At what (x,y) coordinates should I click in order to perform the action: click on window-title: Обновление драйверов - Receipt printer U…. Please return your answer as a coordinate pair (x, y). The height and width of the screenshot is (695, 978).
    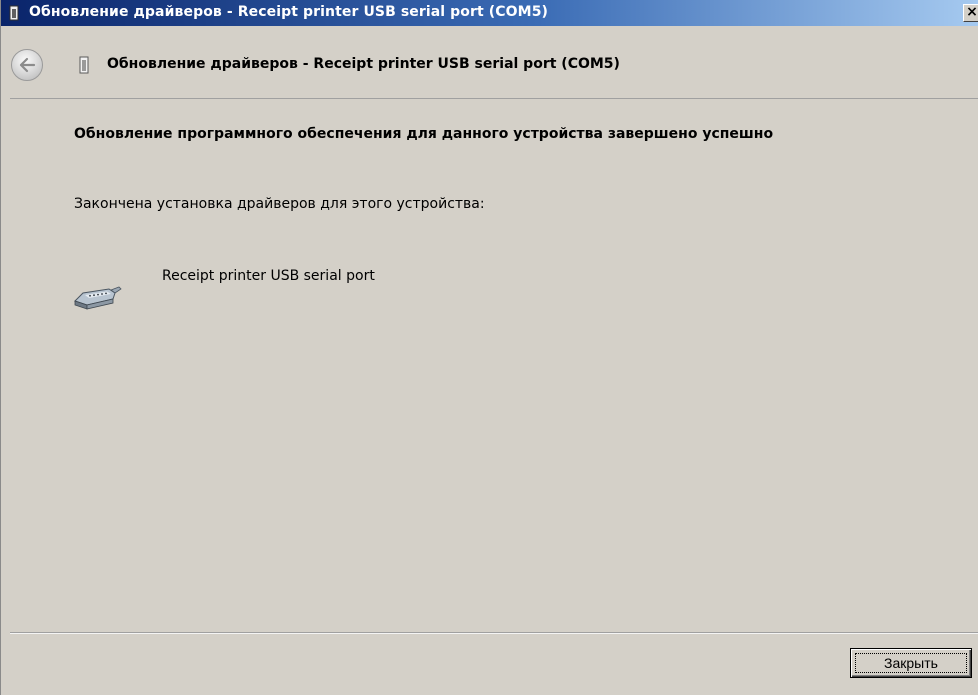
    Looking at the image, I should click on (289, 12).